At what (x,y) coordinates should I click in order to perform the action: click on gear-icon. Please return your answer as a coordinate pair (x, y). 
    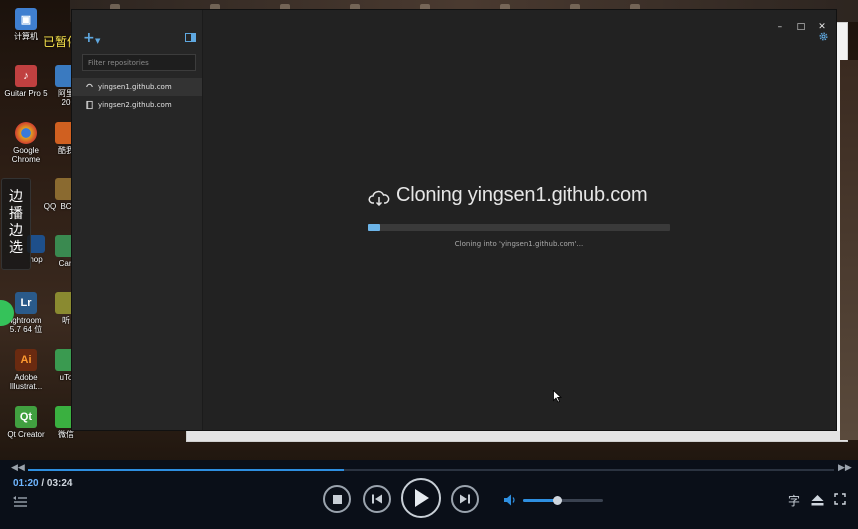
    Looking at the image, I should click on (823, 36).